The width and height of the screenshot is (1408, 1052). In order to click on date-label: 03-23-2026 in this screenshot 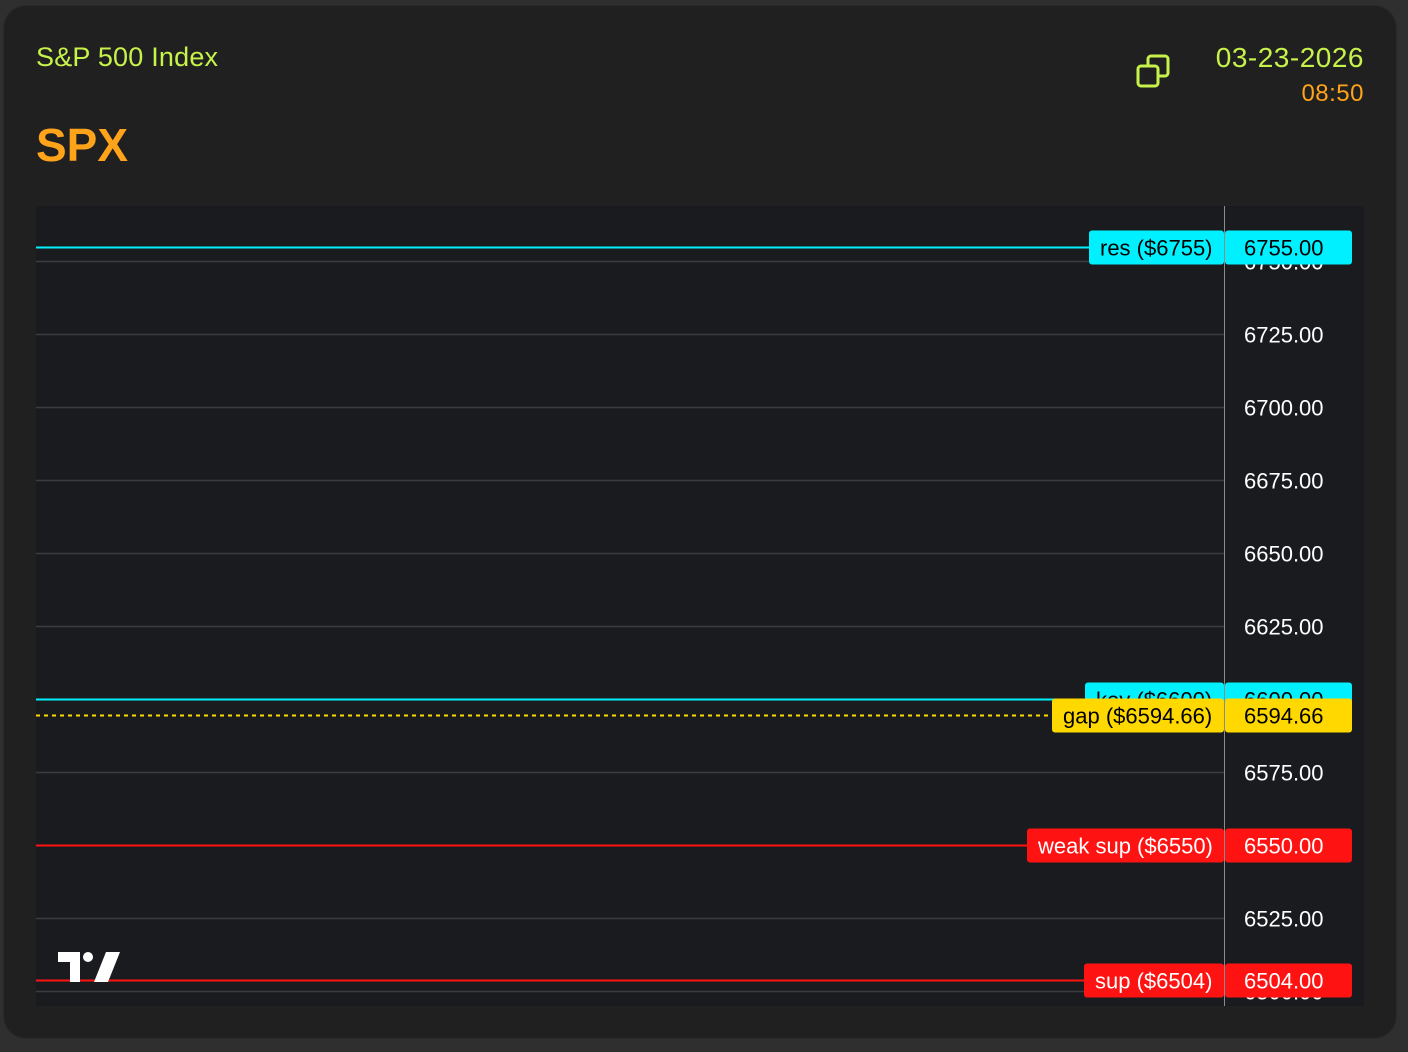, I will do `click(1289, 57)`.